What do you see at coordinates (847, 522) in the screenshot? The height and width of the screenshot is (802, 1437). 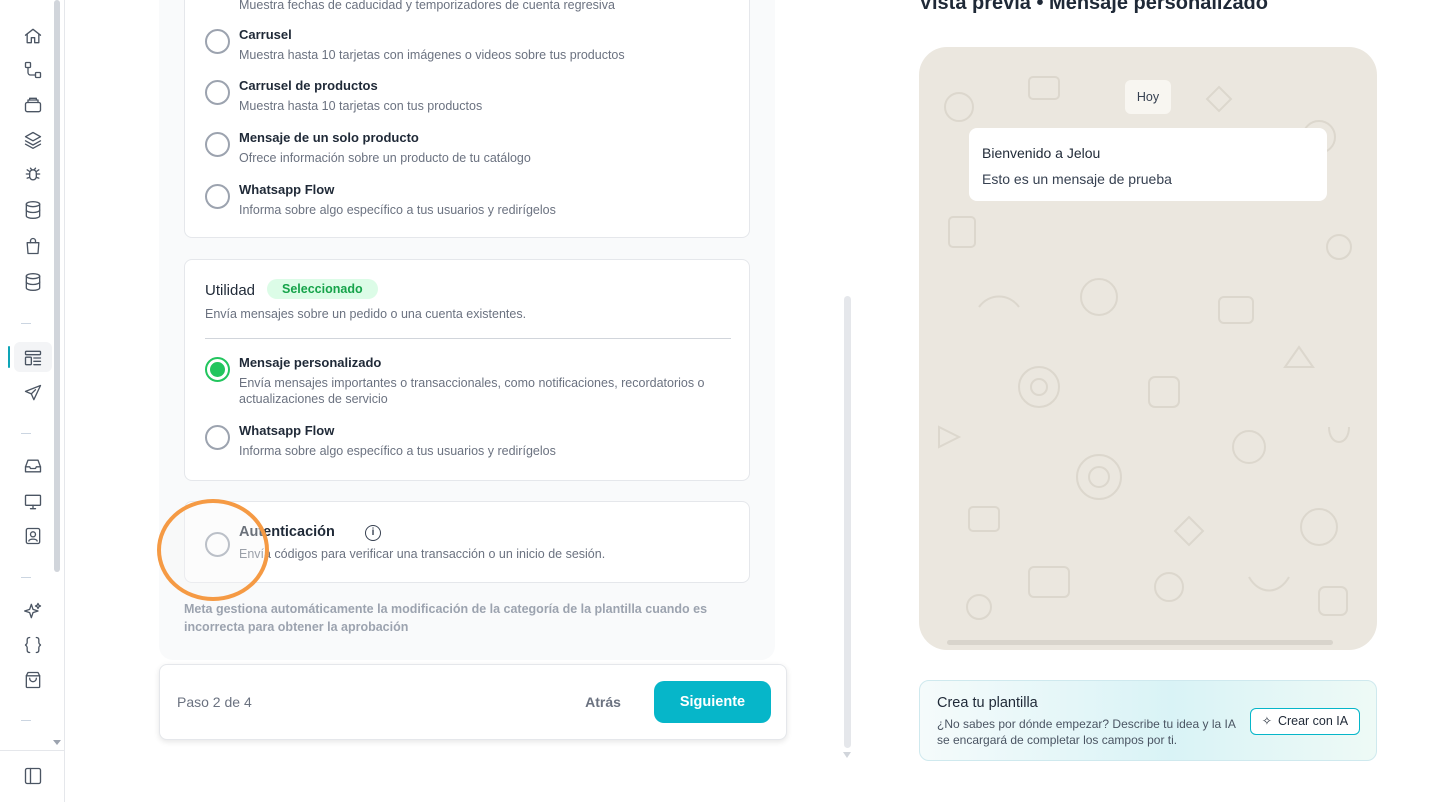 I see `form-scrollbar` at bounding box center [847, 522].